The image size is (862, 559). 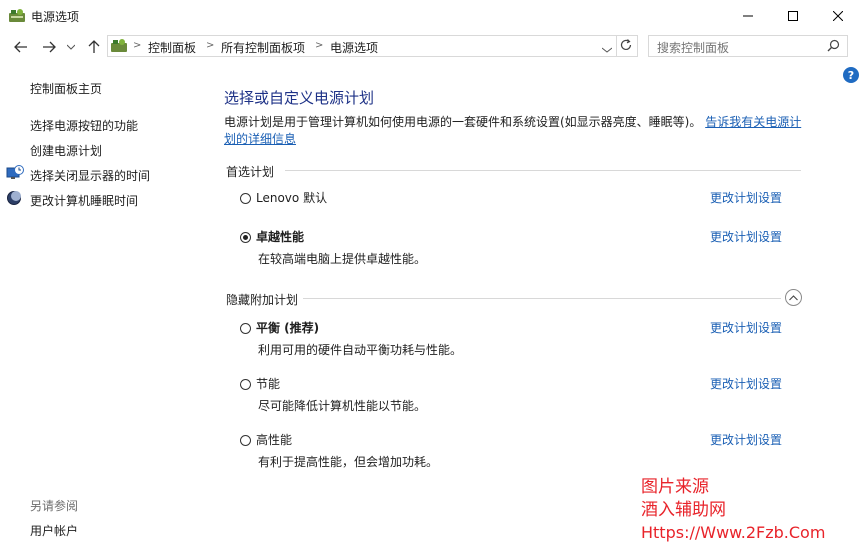 What do you see at coordinates (693, 48) in the screenshot?
I see `search-placeholder: 搜索控制面板` at bounding box center [693, 48].